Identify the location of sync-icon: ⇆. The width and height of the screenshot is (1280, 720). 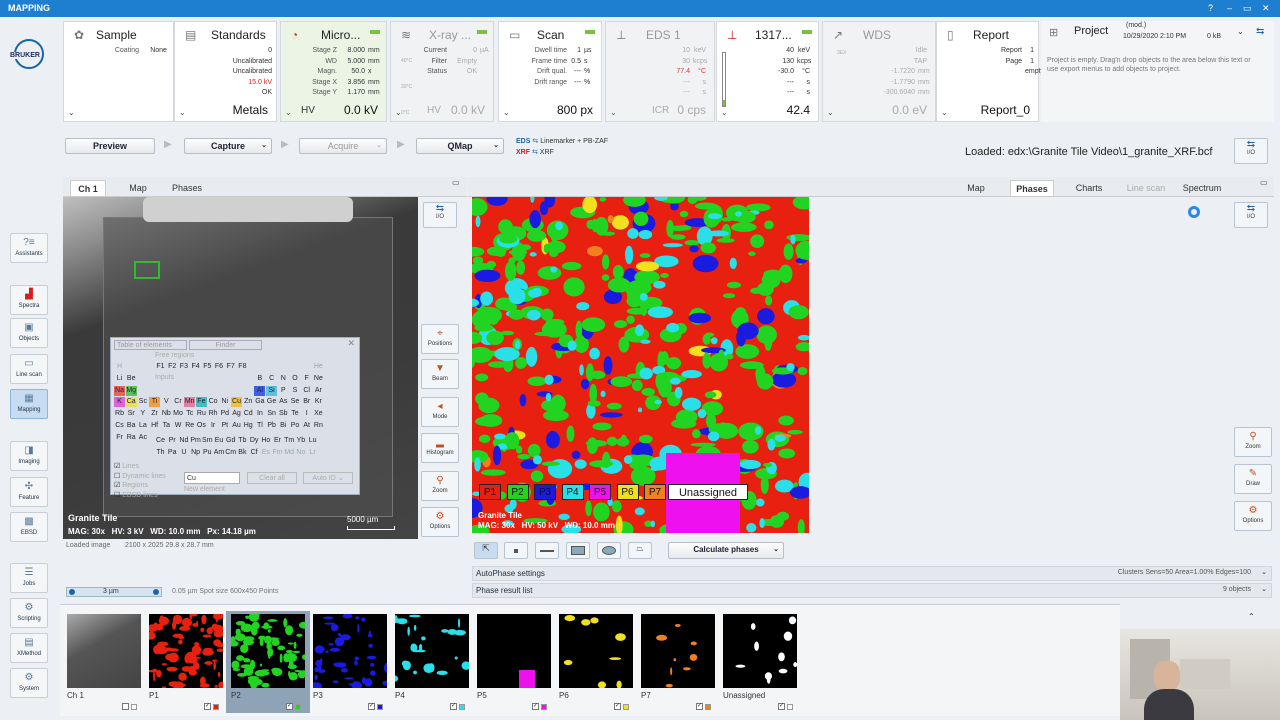
(1260, 31).